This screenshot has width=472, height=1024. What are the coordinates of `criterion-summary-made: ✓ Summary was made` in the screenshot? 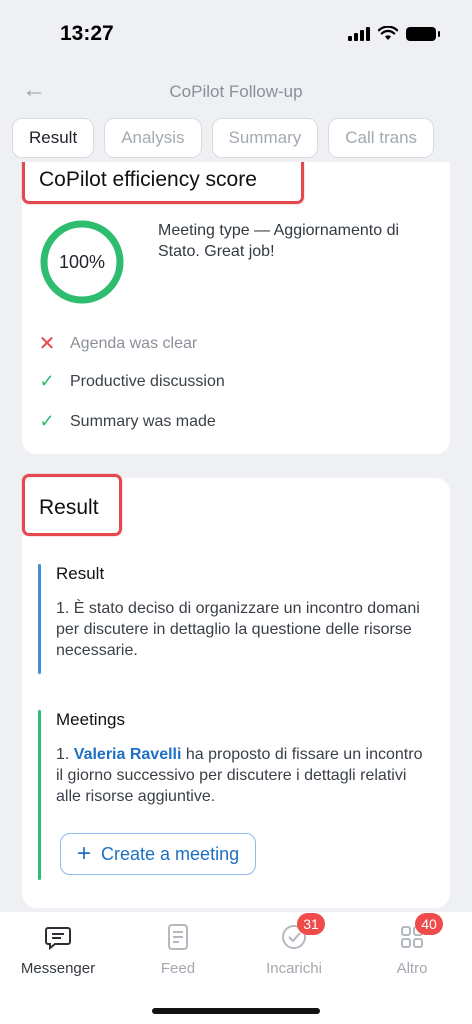 It's located at (127, 421).